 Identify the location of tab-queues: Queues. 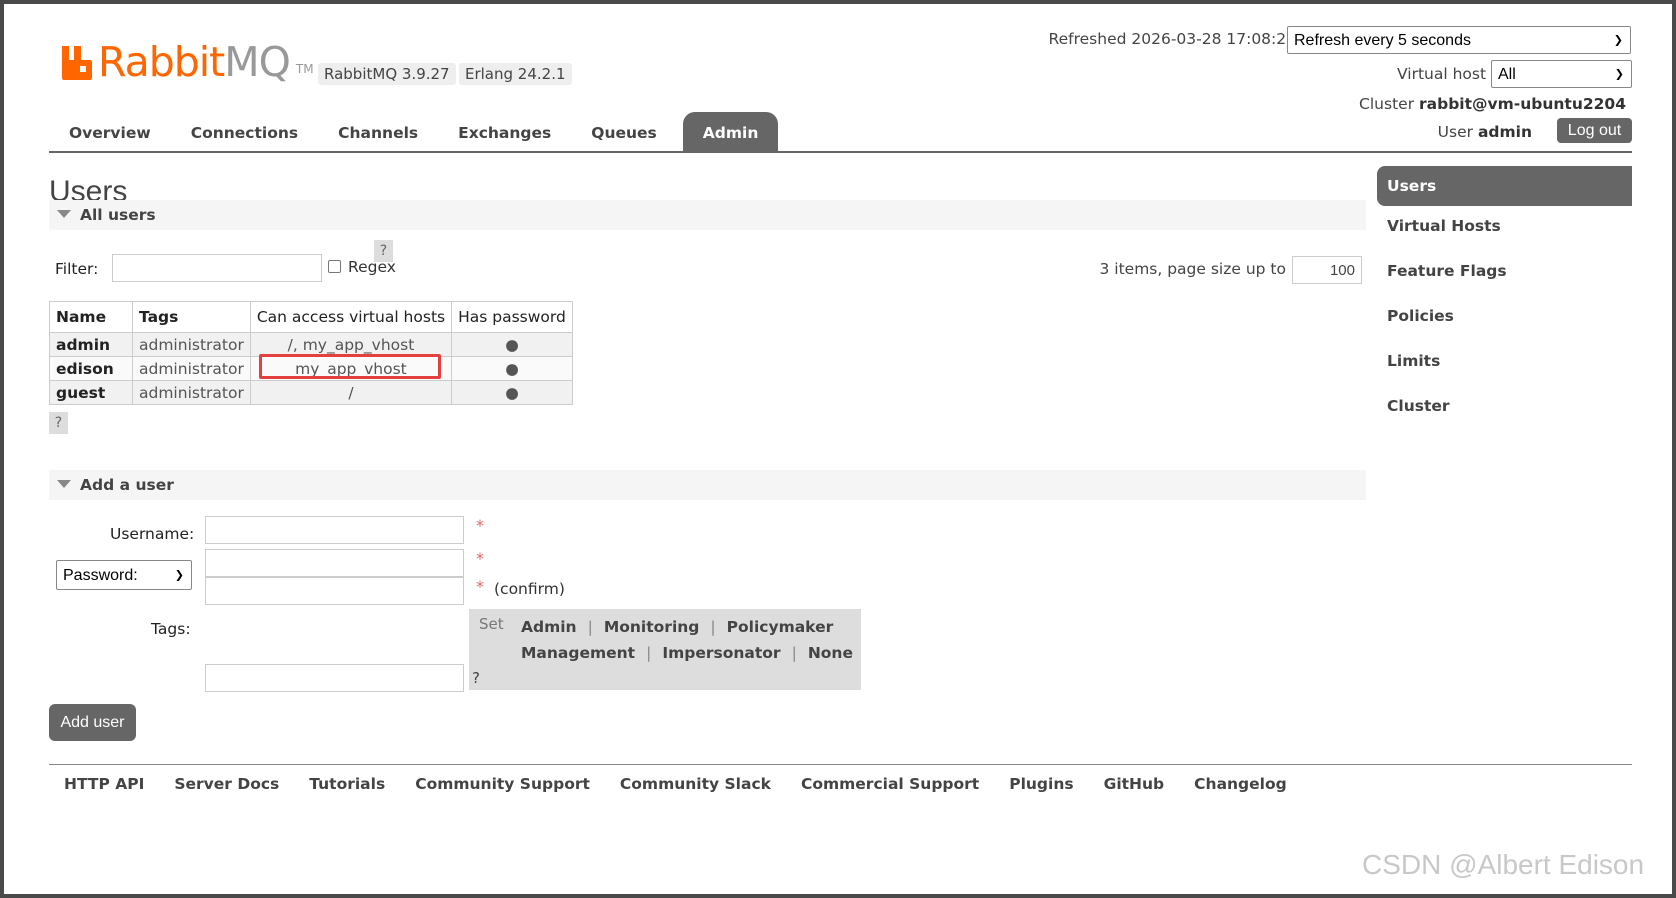
(624, 132).